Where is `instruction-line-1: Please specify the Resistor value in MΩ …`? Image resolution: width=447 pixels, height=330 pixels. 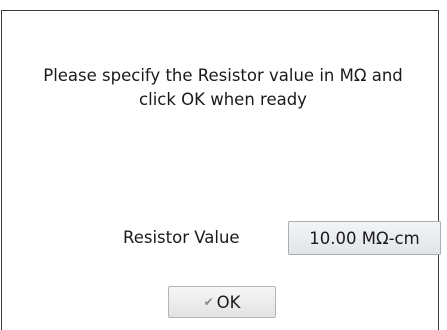 instruction-line-1: Please specify the Resistor value in MΩ … is located at coordinates (223, 75).